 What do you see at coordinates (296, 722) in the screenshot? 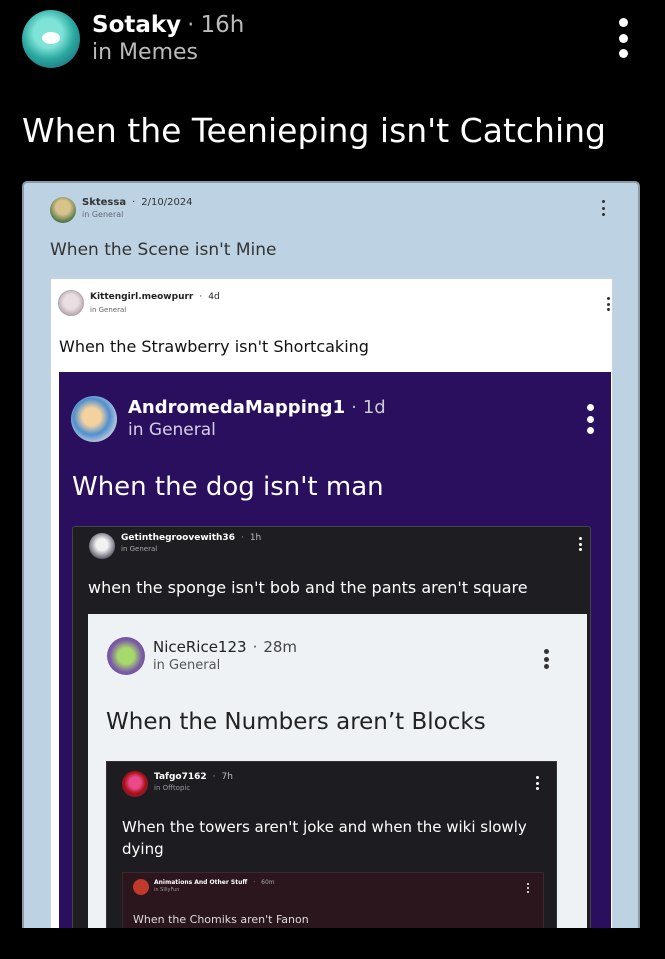
I see `nested-post-title: When the Numbers aren’t Blocks` at bounding box center [296, 722].